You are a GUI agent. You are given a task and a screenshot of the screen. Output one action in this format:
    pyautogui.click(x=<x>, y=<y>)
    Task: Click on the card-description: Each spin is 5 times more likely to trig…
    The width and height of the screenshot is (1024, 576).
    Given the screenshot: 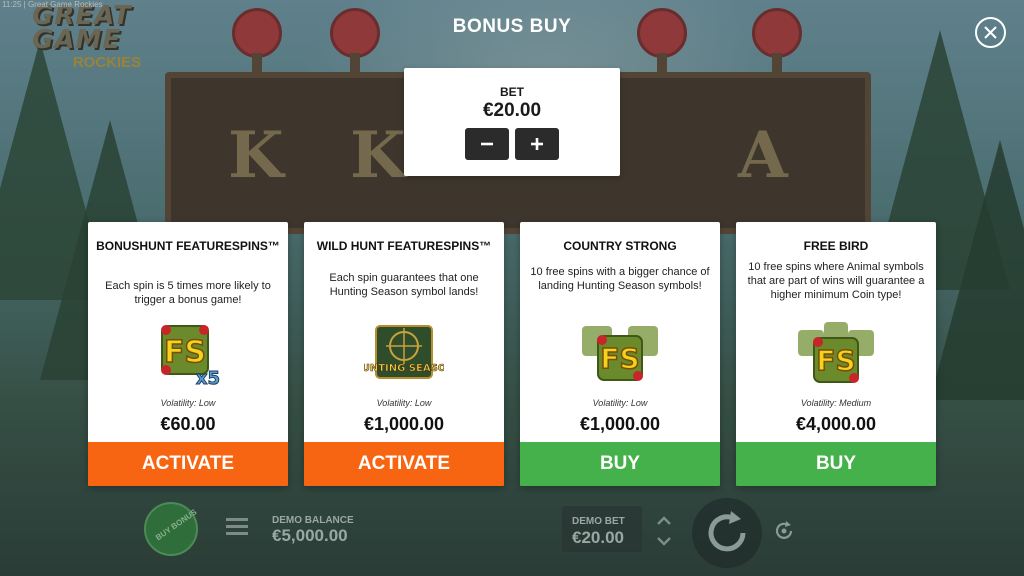 What is the action you would take?
    pyautogui.click(x=188, y=293)
    